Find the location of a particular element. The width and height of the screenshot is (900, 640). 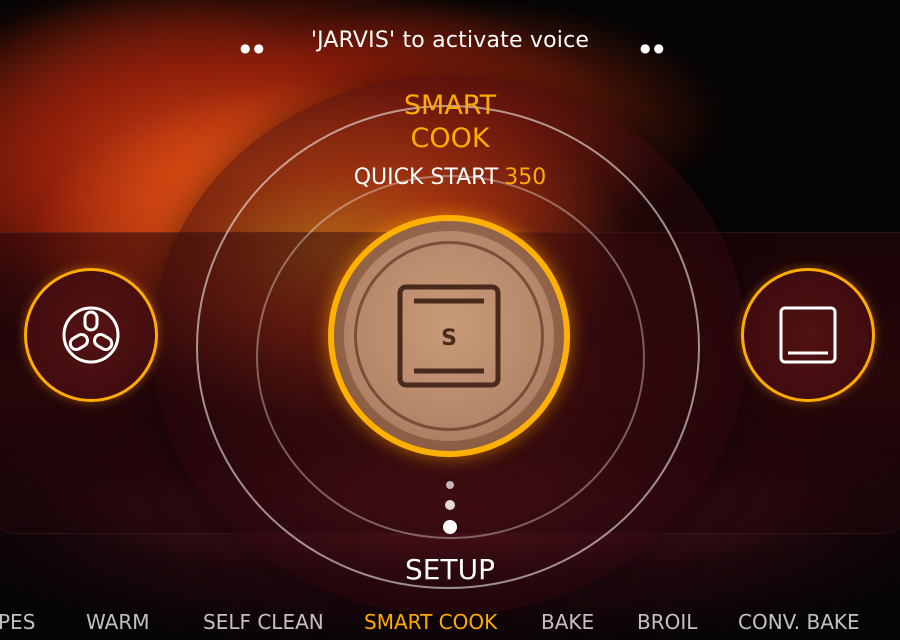

quick-start-button: QUICK START 350 is located at coordinates (450, 177).